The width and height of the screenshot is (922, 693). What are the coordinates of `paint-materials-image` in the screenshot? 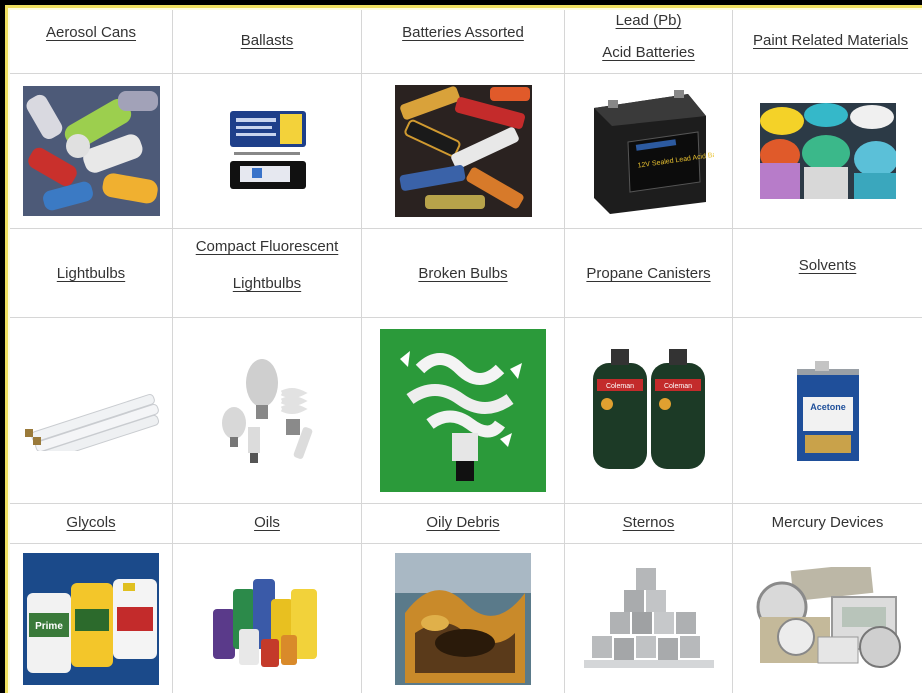 It's located at (827, 151).